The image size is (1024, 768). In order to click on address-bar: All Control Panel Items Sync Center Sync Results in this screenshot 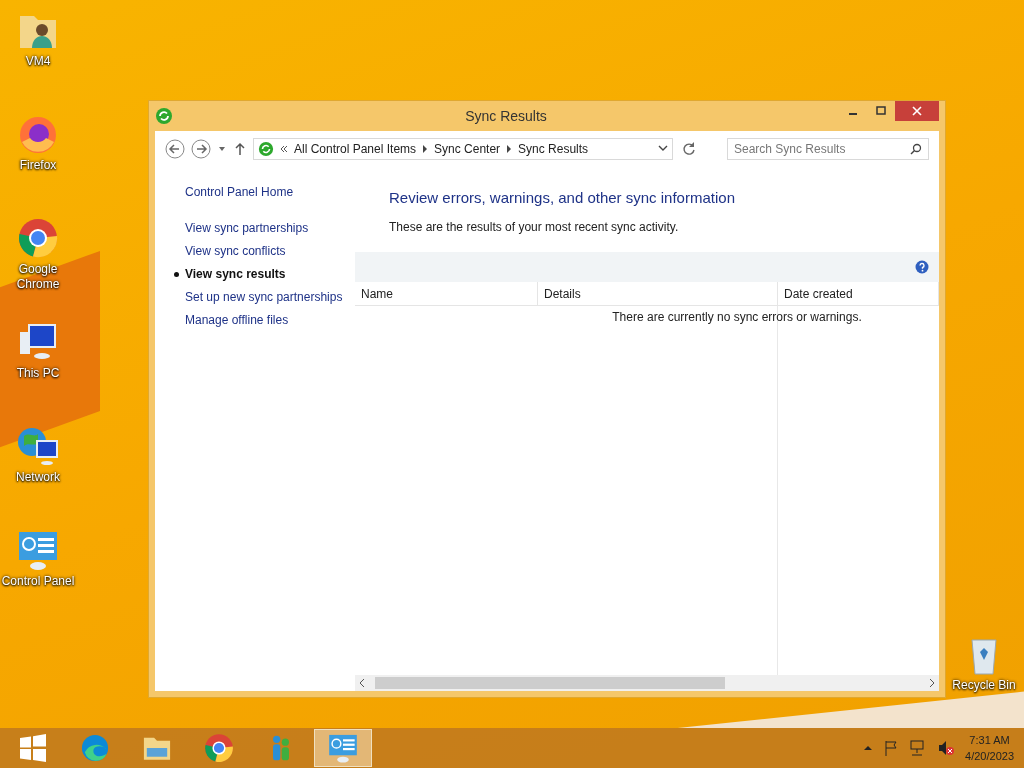, I will do `click(463, 149)`.